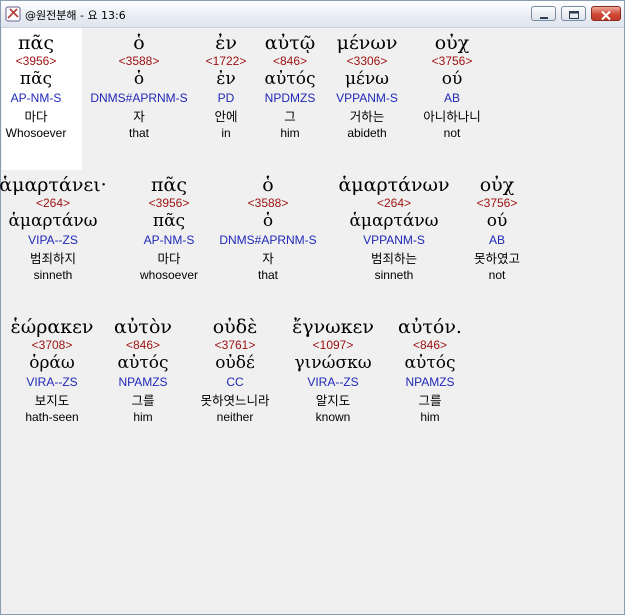 This screenshot has height=615, width=625. I want to click on korean-gloss: 자, so click(268, 258).